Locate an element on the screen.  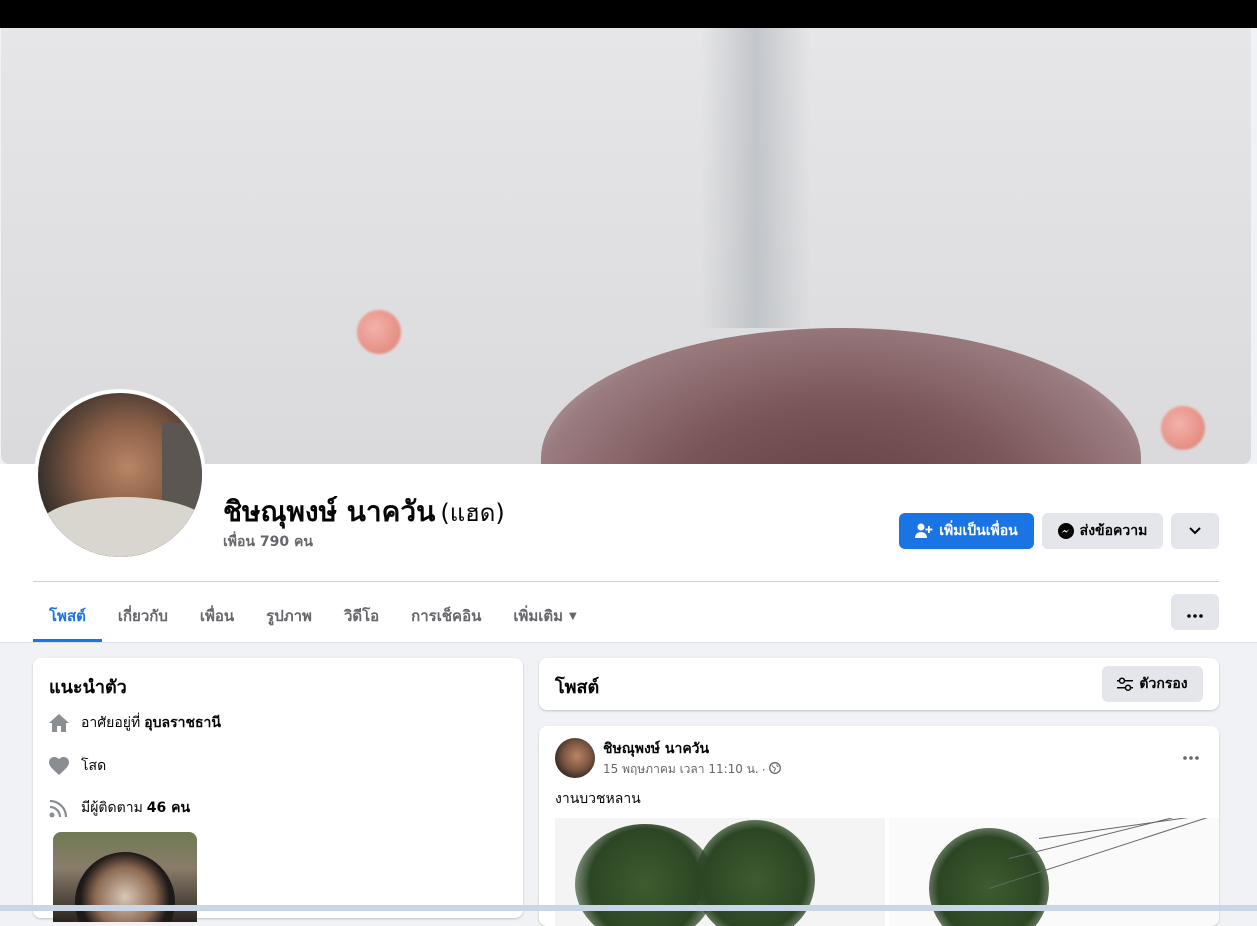
tab-posts: โพสต์ is located at coordinates (67, 617).